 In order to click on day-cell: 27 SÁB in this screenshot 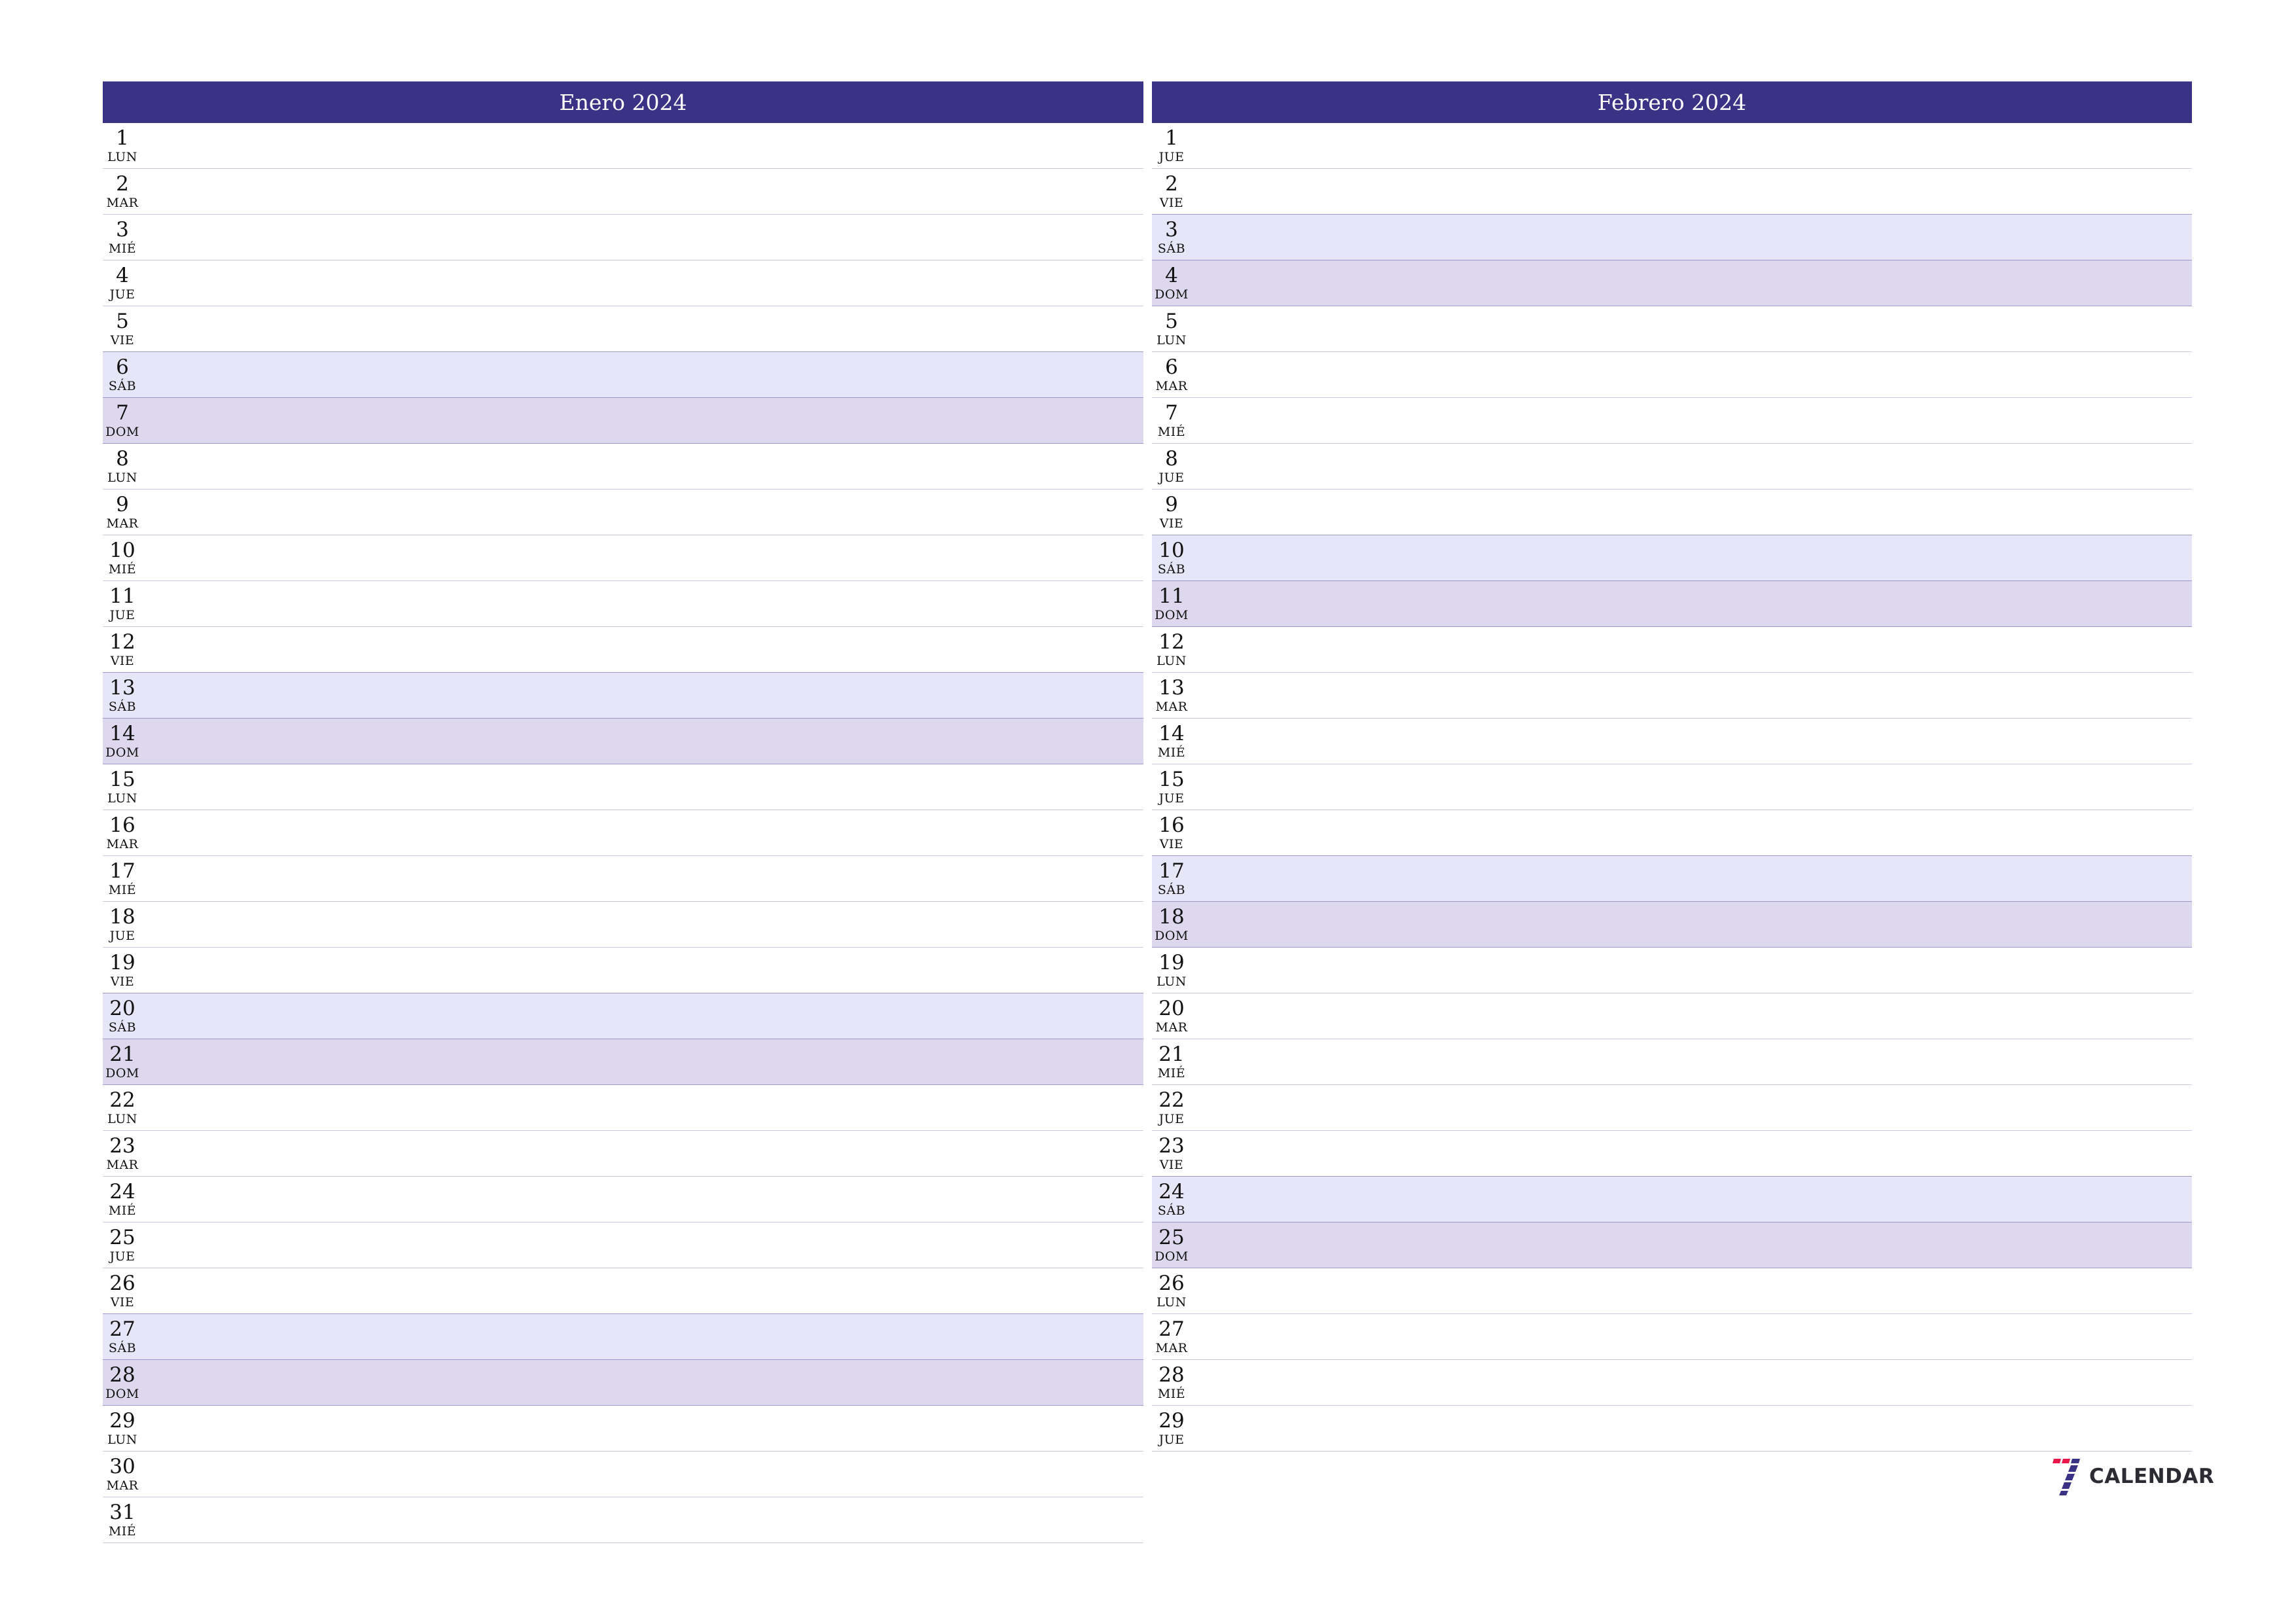, I will do `click(122, 1336)`.